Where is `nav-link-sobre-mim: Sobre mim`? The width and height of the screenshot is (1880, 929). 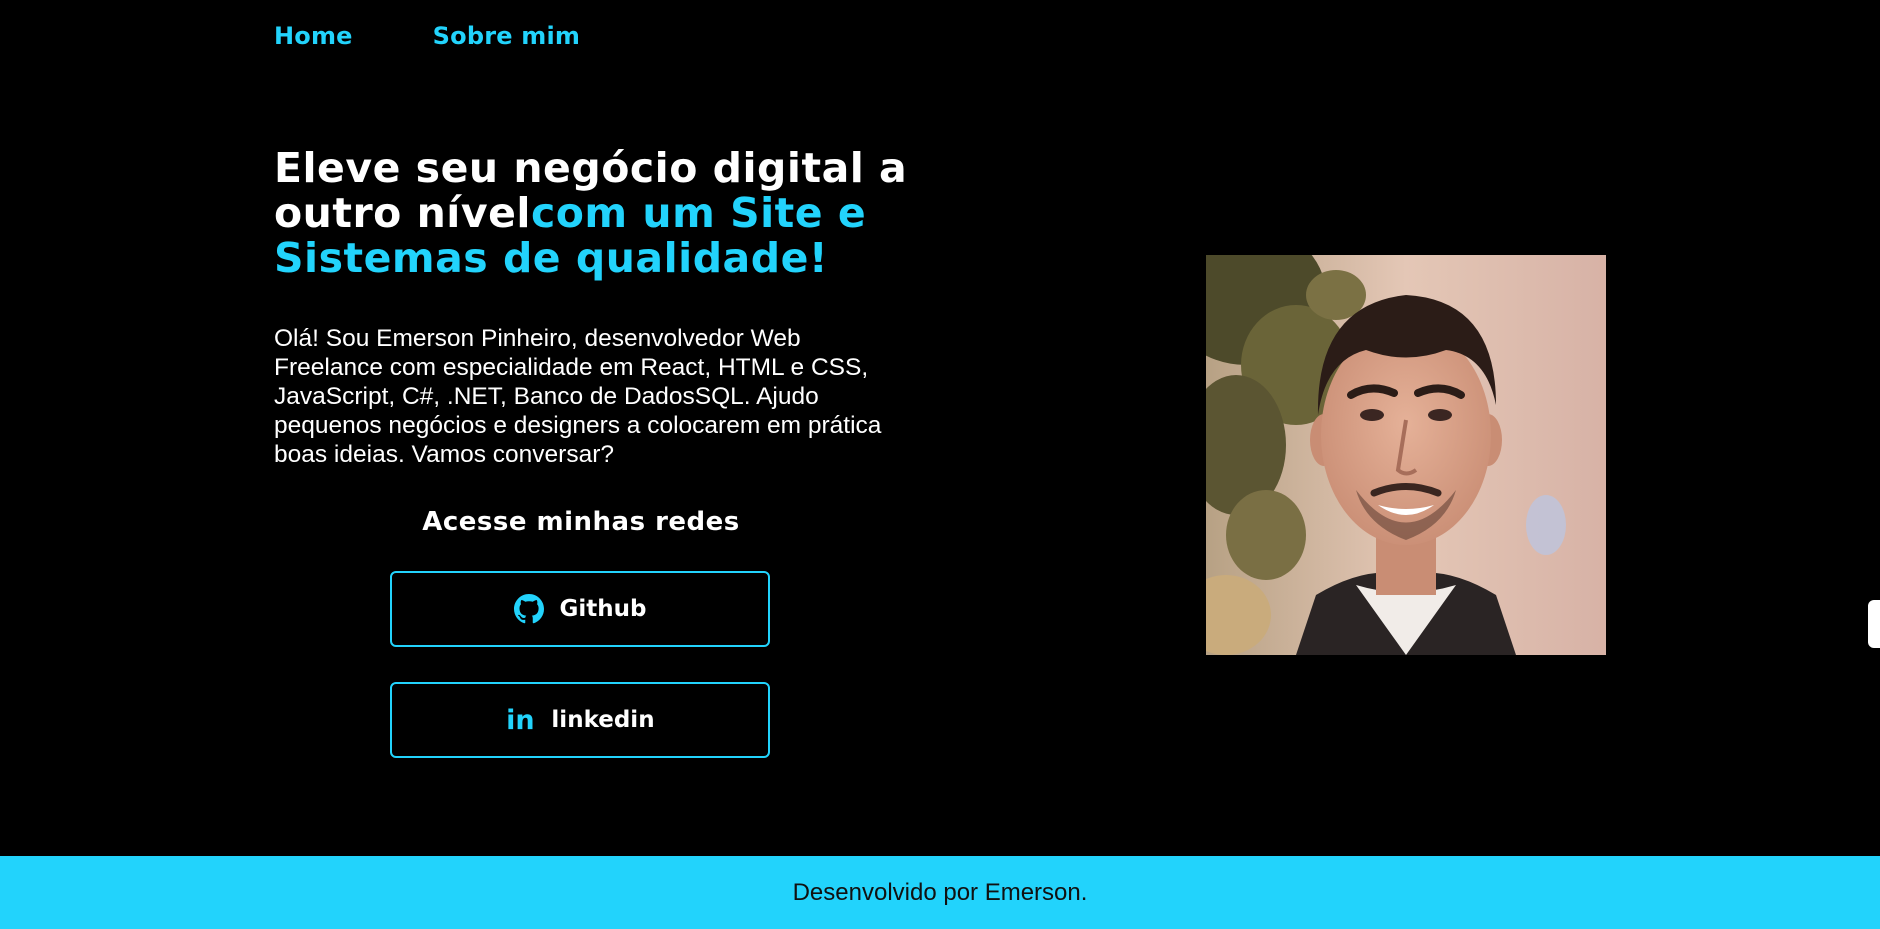 nav-link-sobre-mim: Sobre mim is located at coordinates (506, 36).